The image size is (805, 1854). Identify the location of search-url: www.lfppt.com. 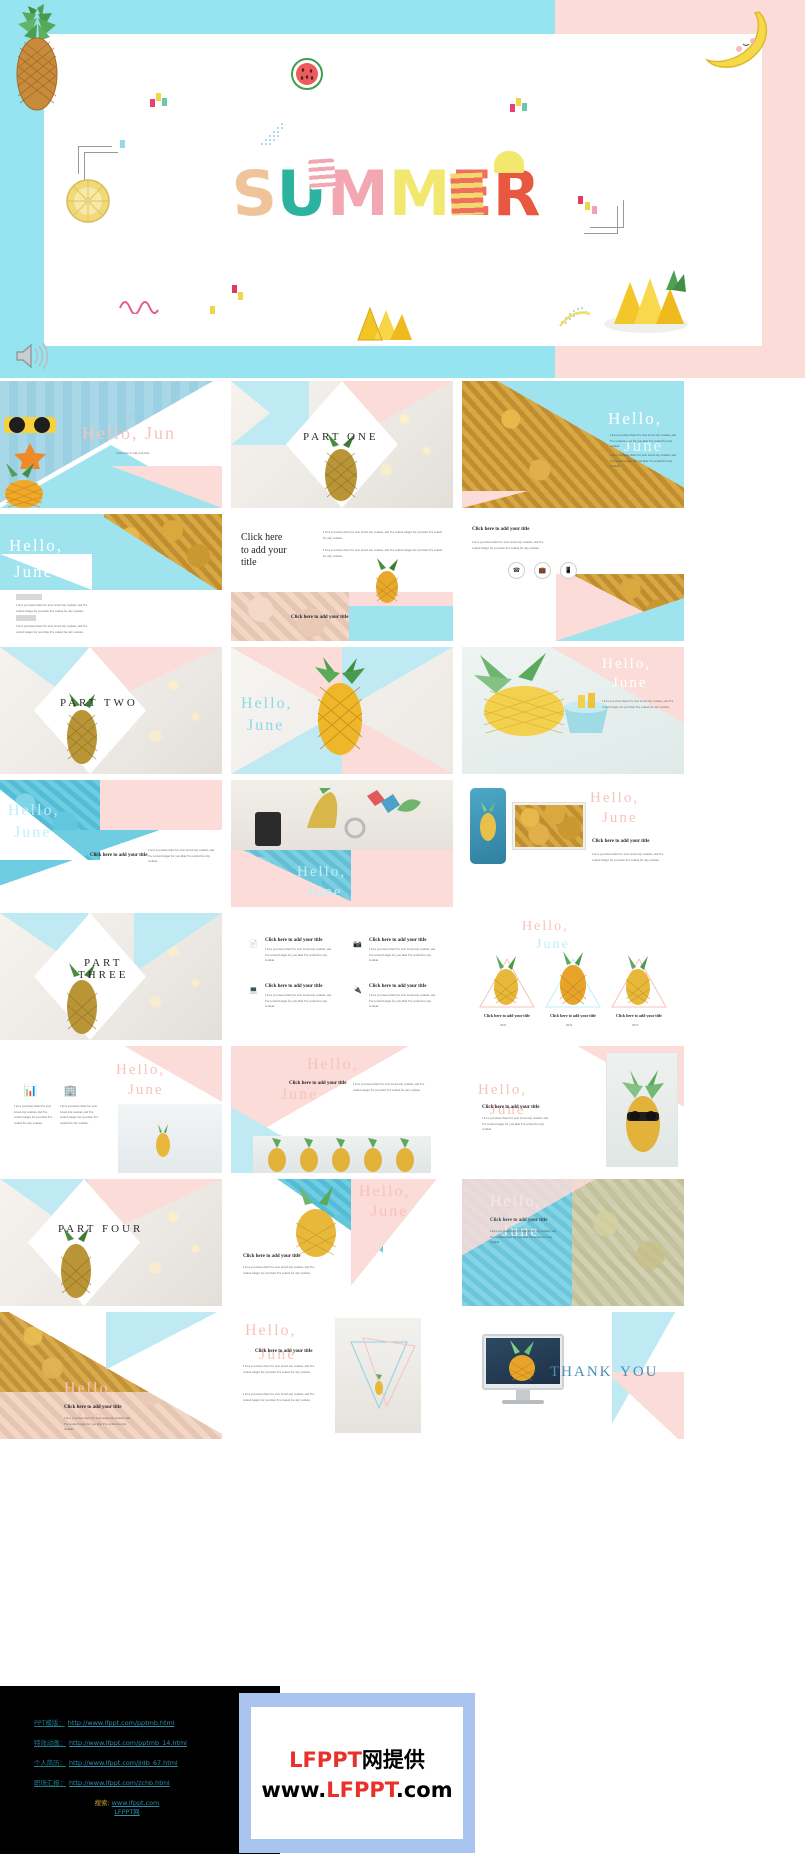
(135, 1803).